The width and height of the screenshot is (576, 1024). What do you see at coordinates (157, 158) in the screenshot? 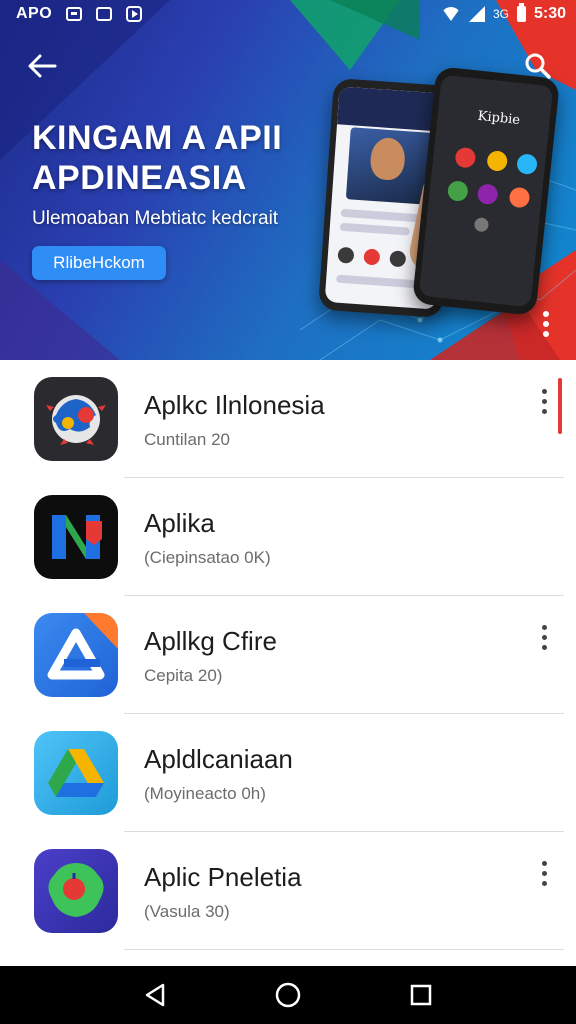
I see `hero-title: KINGAM A APII APDINEASIA` at bounding box center [157, 158].